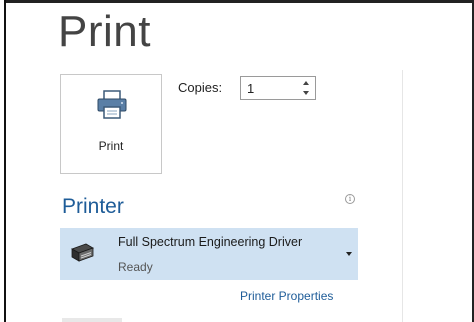  Describe the element at coordinates (278, 88) in the screenshot. I see `copies-spinner: 1` at that location.